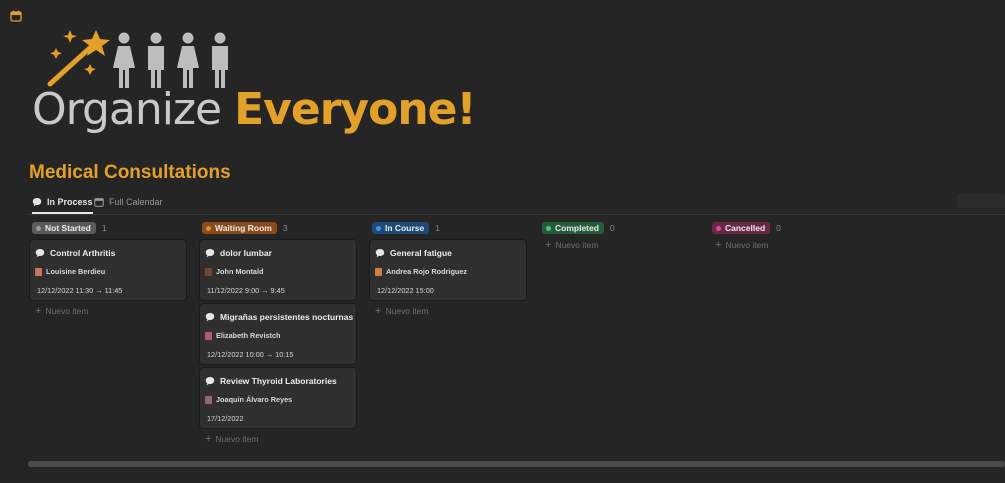 The image size is (1005, 483). What do you see at coordinates (130, 173) in the screenshot?
I see `database-title: Medical Consultations` at bounding box center [130, 173].